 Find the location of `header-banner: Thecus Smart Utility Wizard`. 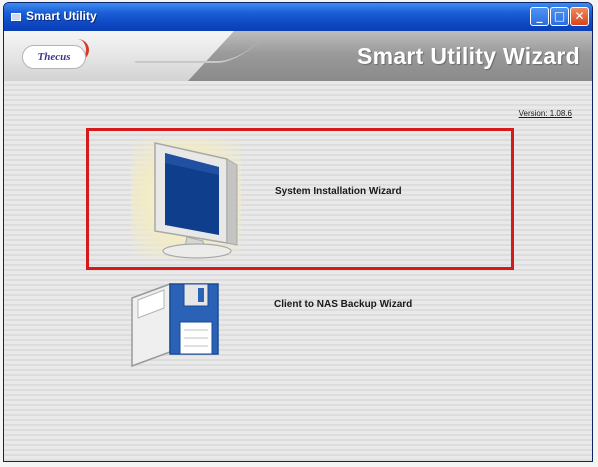

header-banner: Thecus Smart Utility Wizard is located at coordinates (298, 56).